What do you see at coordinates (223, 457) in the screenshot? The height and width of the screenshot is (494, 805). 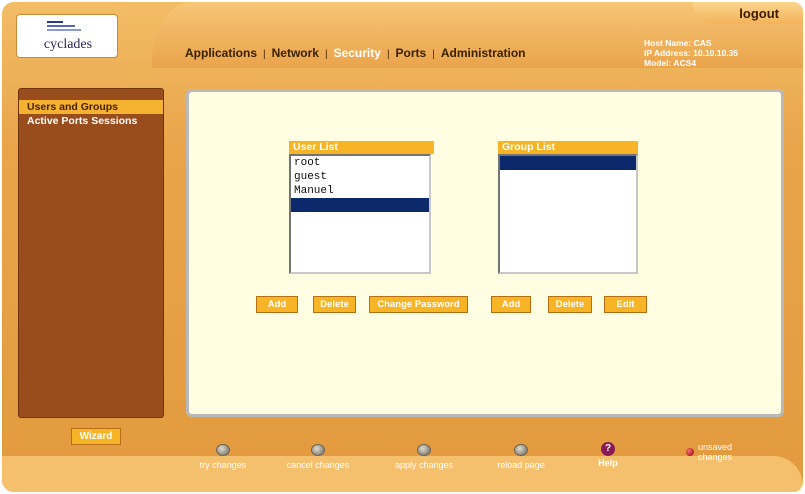 I see `try-changes-button: try changes` at bounding box center [223, 457].